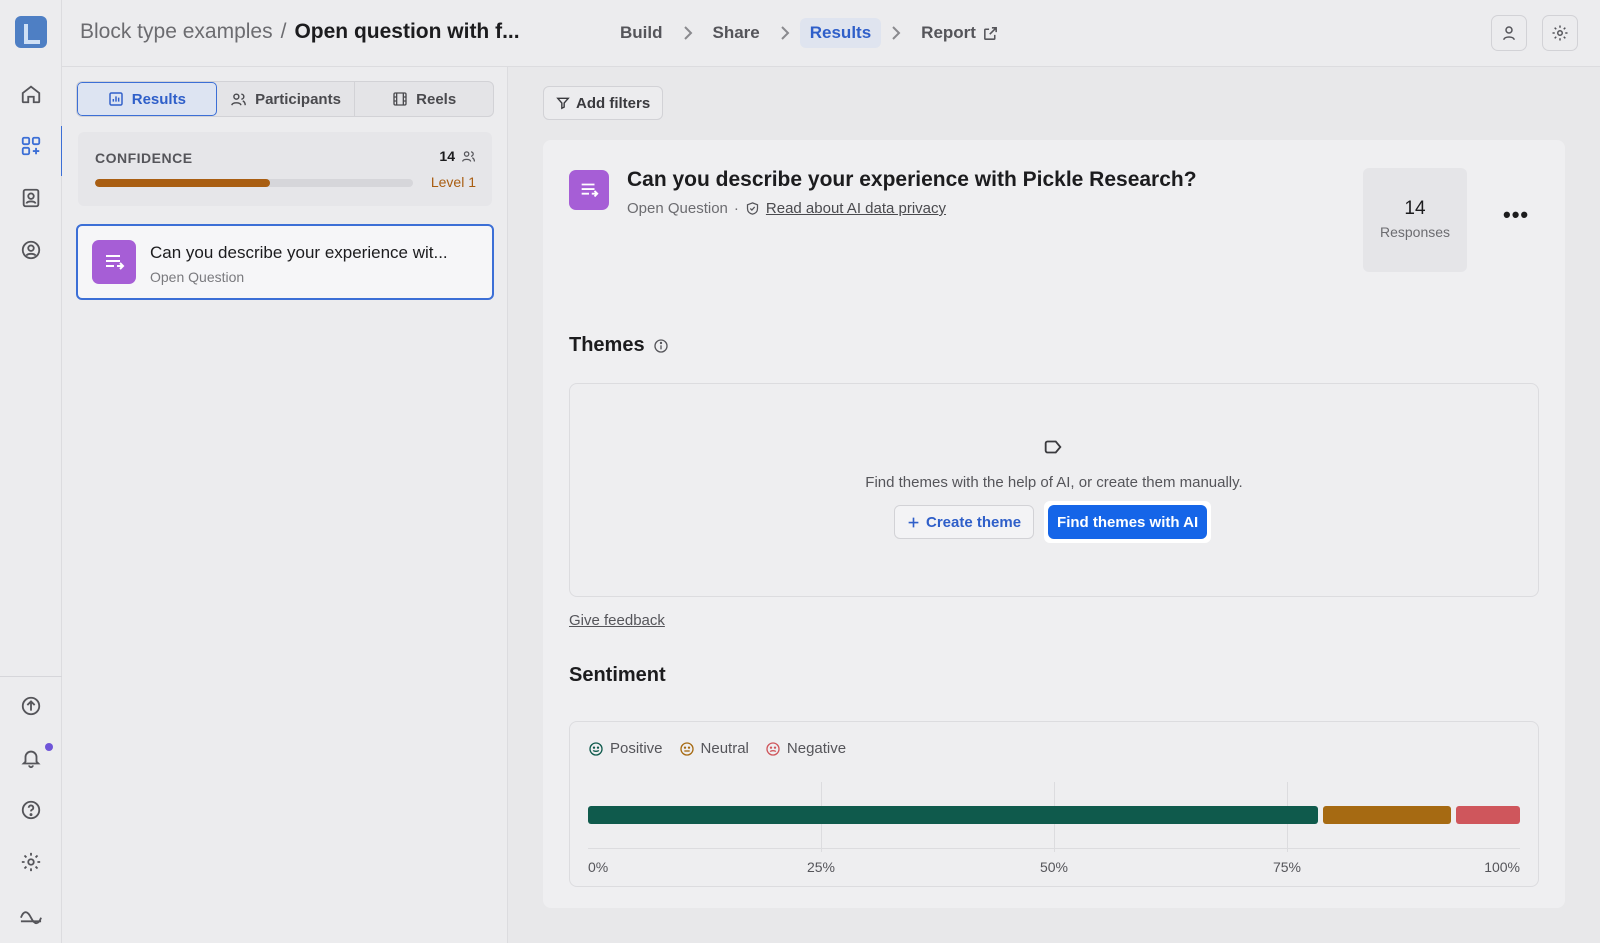  What do you see at coordinates (176, 31) in the screenshot?
I see `breadcrumb-project: Block type examples` at bounding box center [176, 31].